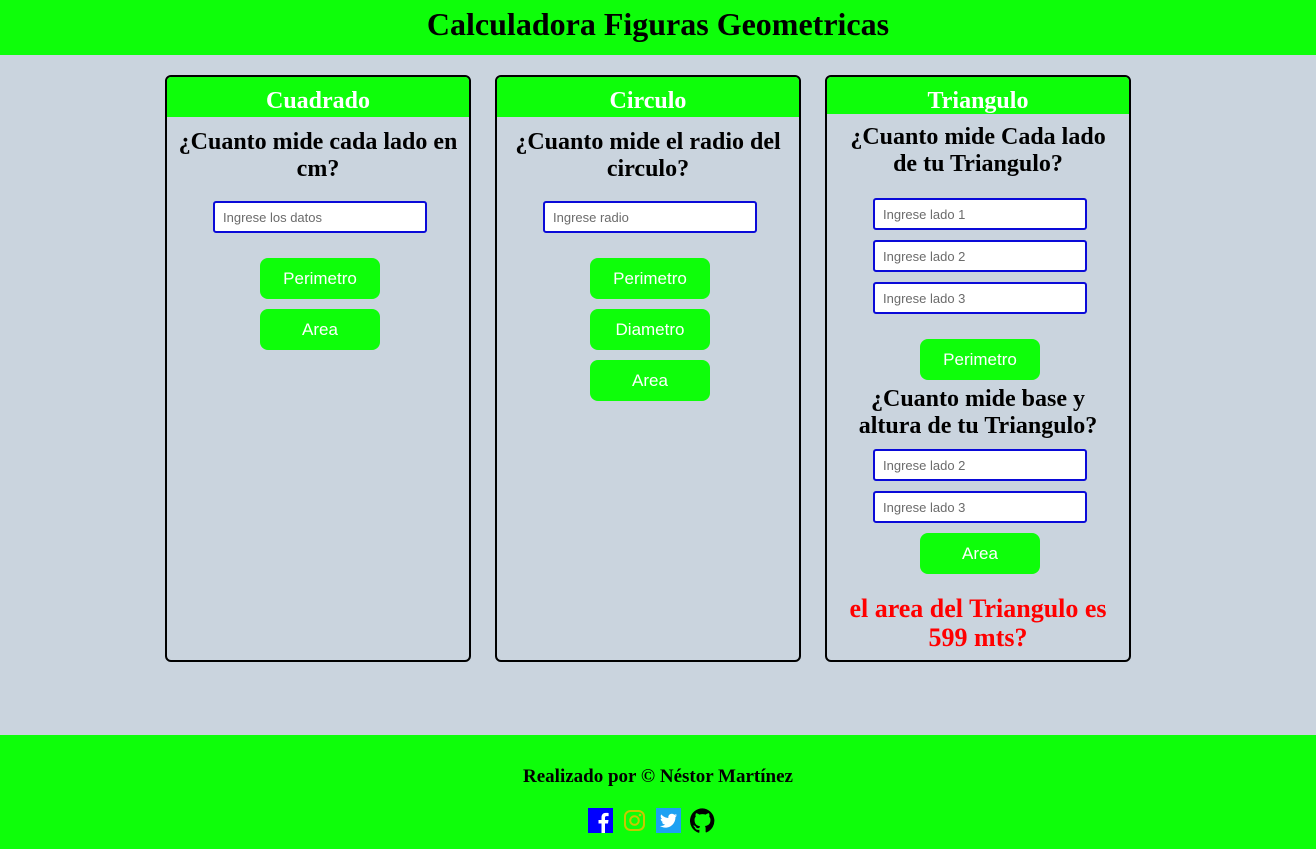  I want to click on page-header: Calculadora Figuras Geometricas, so click(658, 27).